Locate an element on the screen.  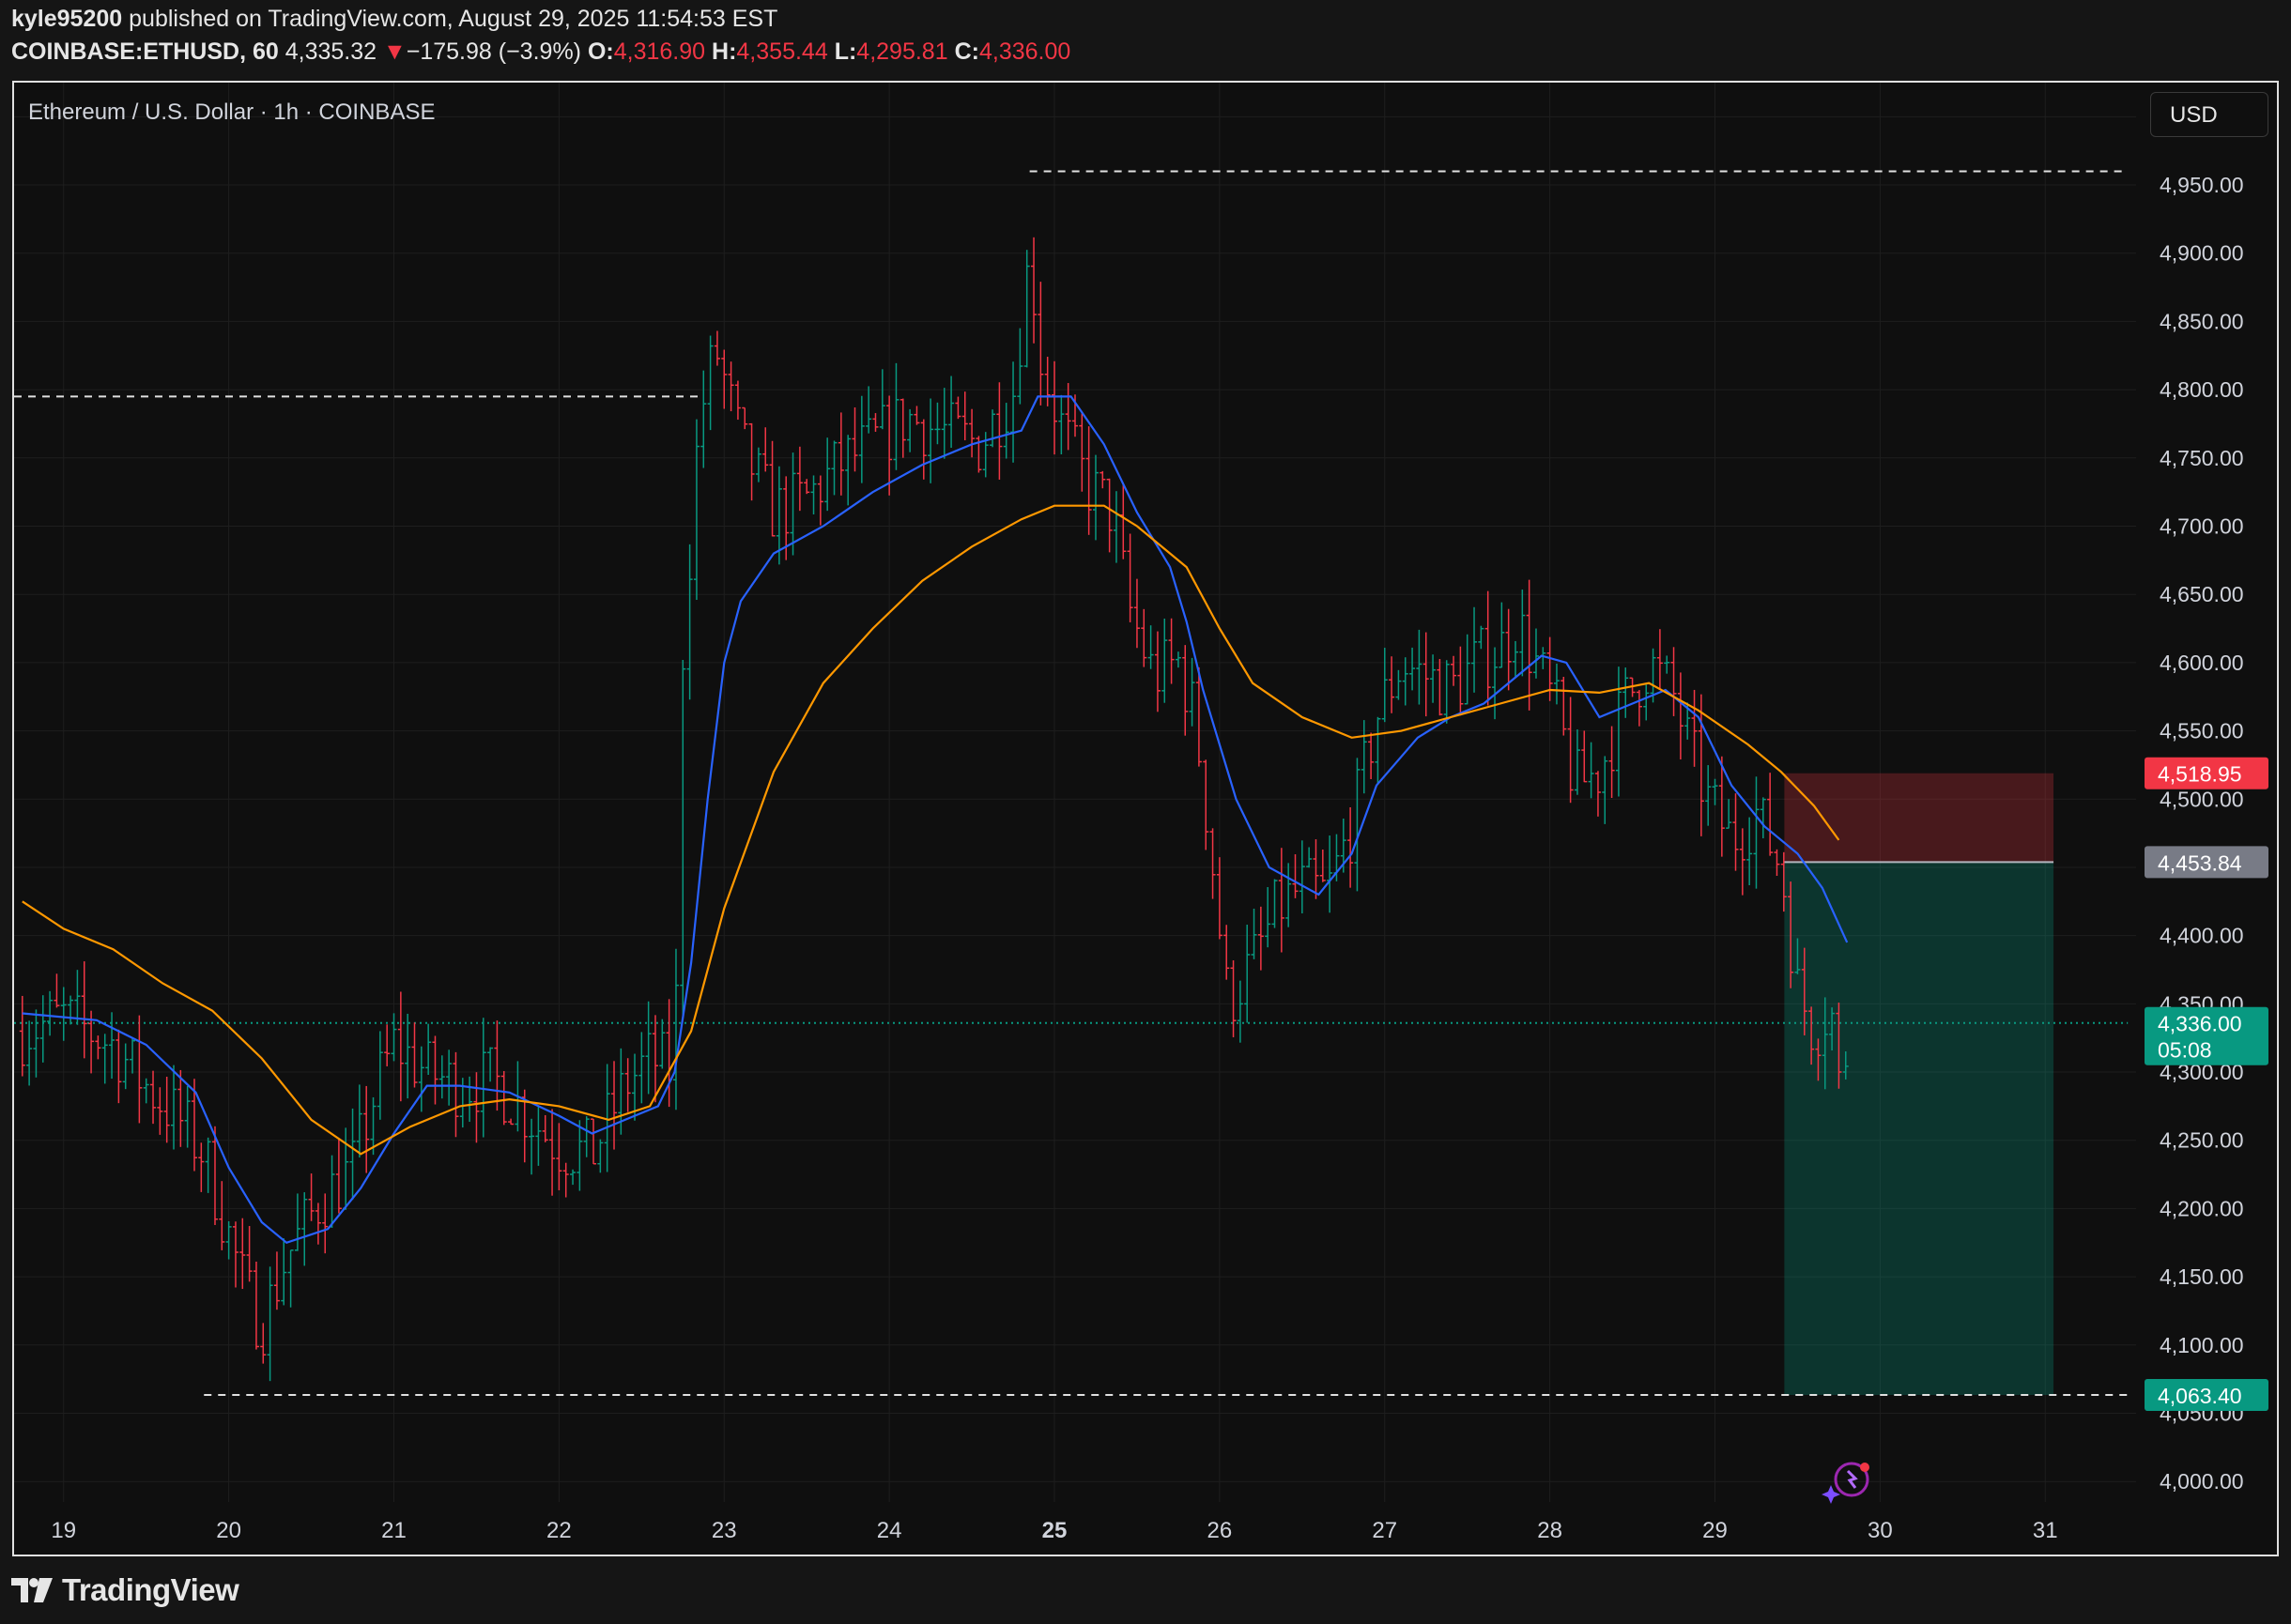
time-tick-label: 22 is located at coordinates (559, 1530).